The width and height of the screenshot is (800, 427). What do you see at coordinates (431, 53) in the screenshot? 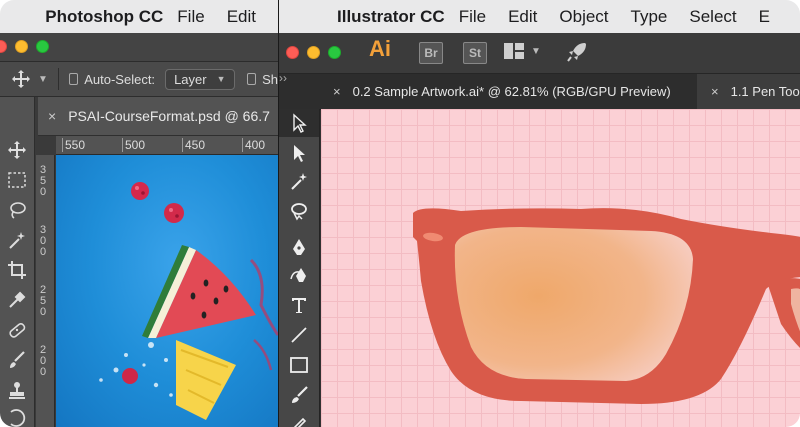
I see `bridge-button: Br` at bounding box center [431, 53].